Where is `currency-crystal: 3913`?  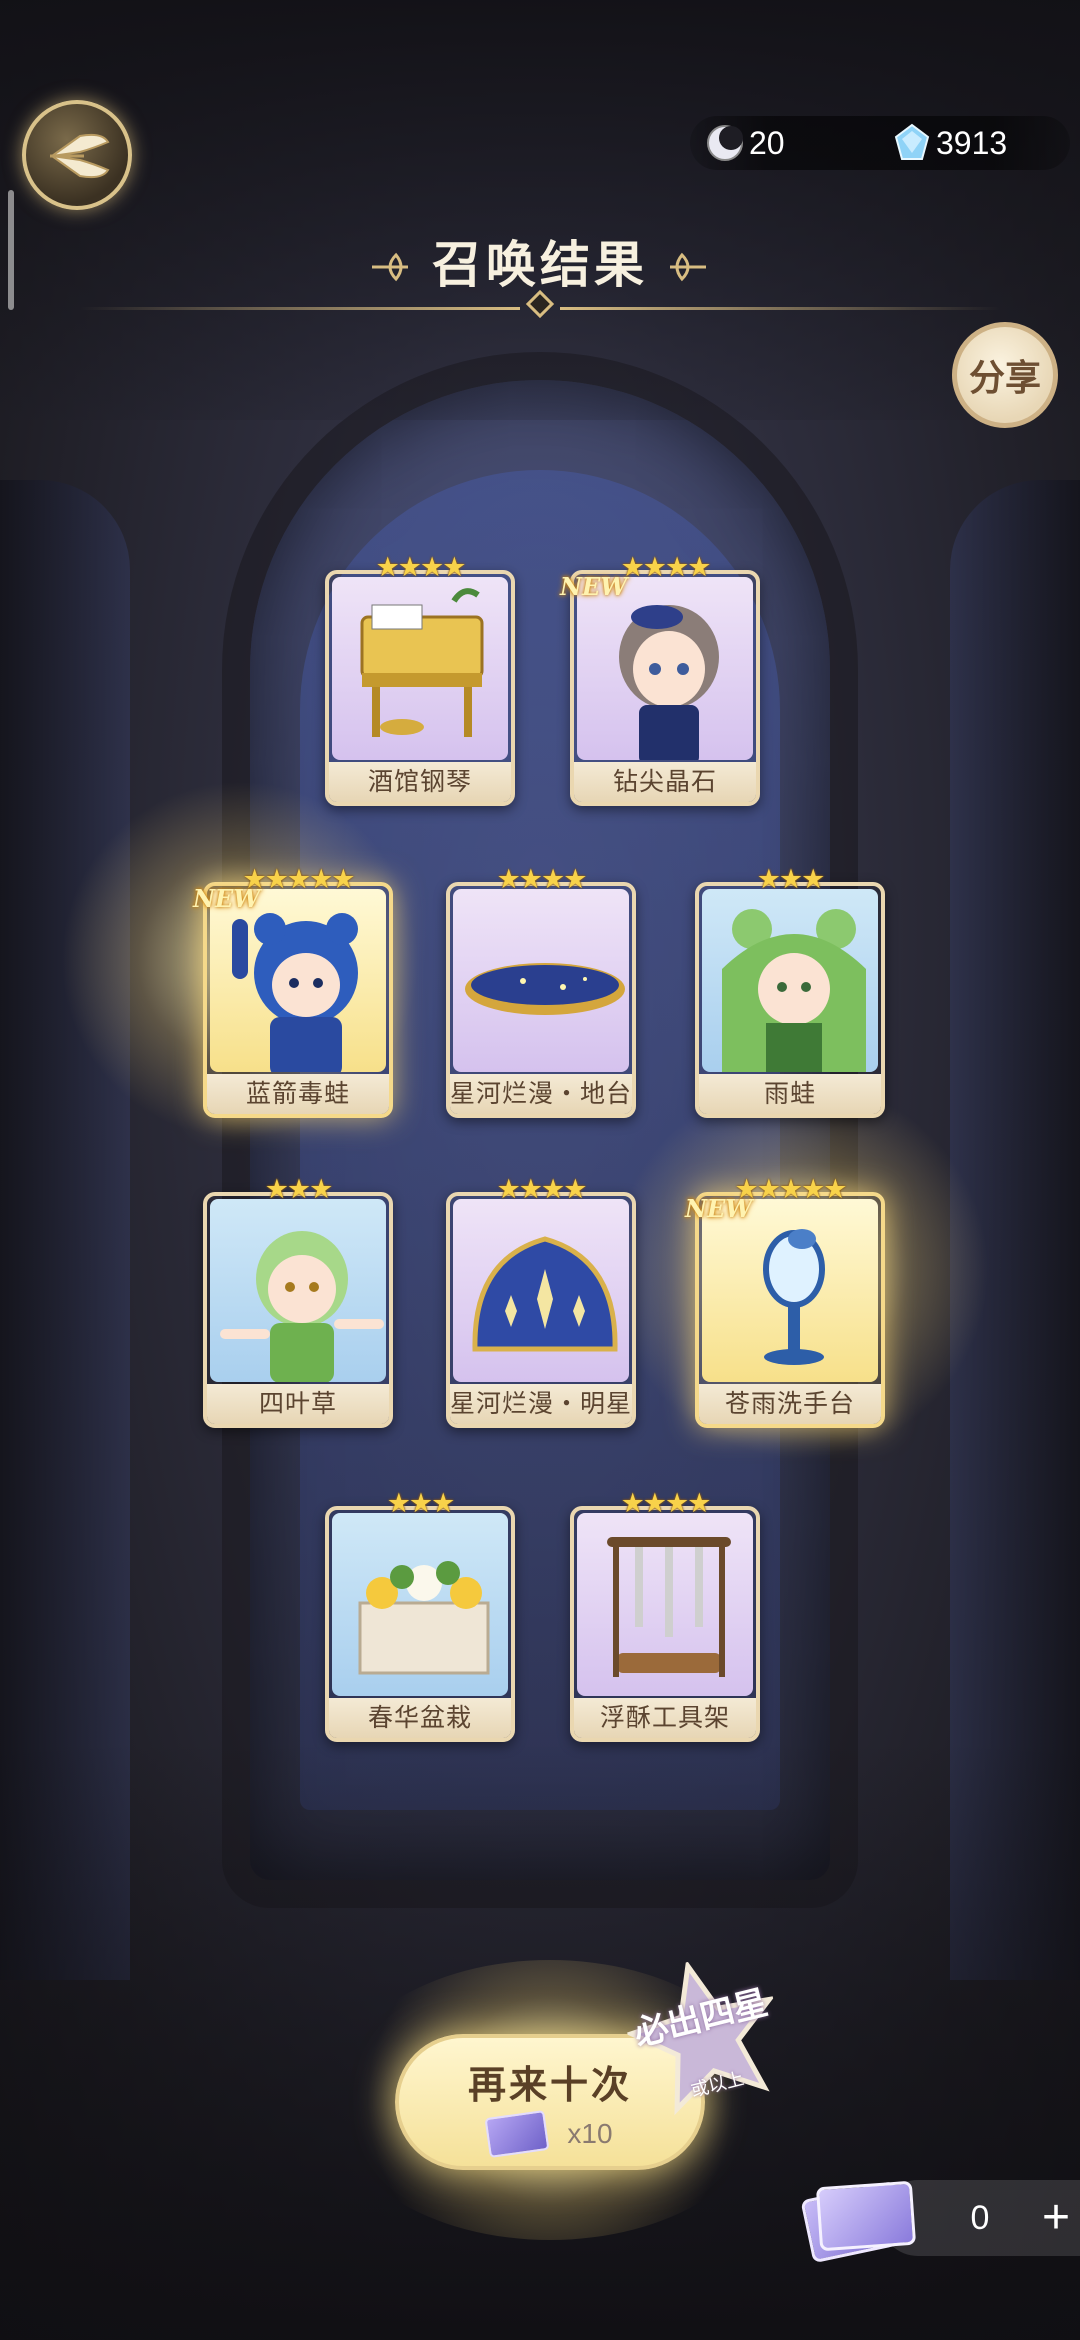
currency-crystal: 3913 is located at coordinates (949, 143).